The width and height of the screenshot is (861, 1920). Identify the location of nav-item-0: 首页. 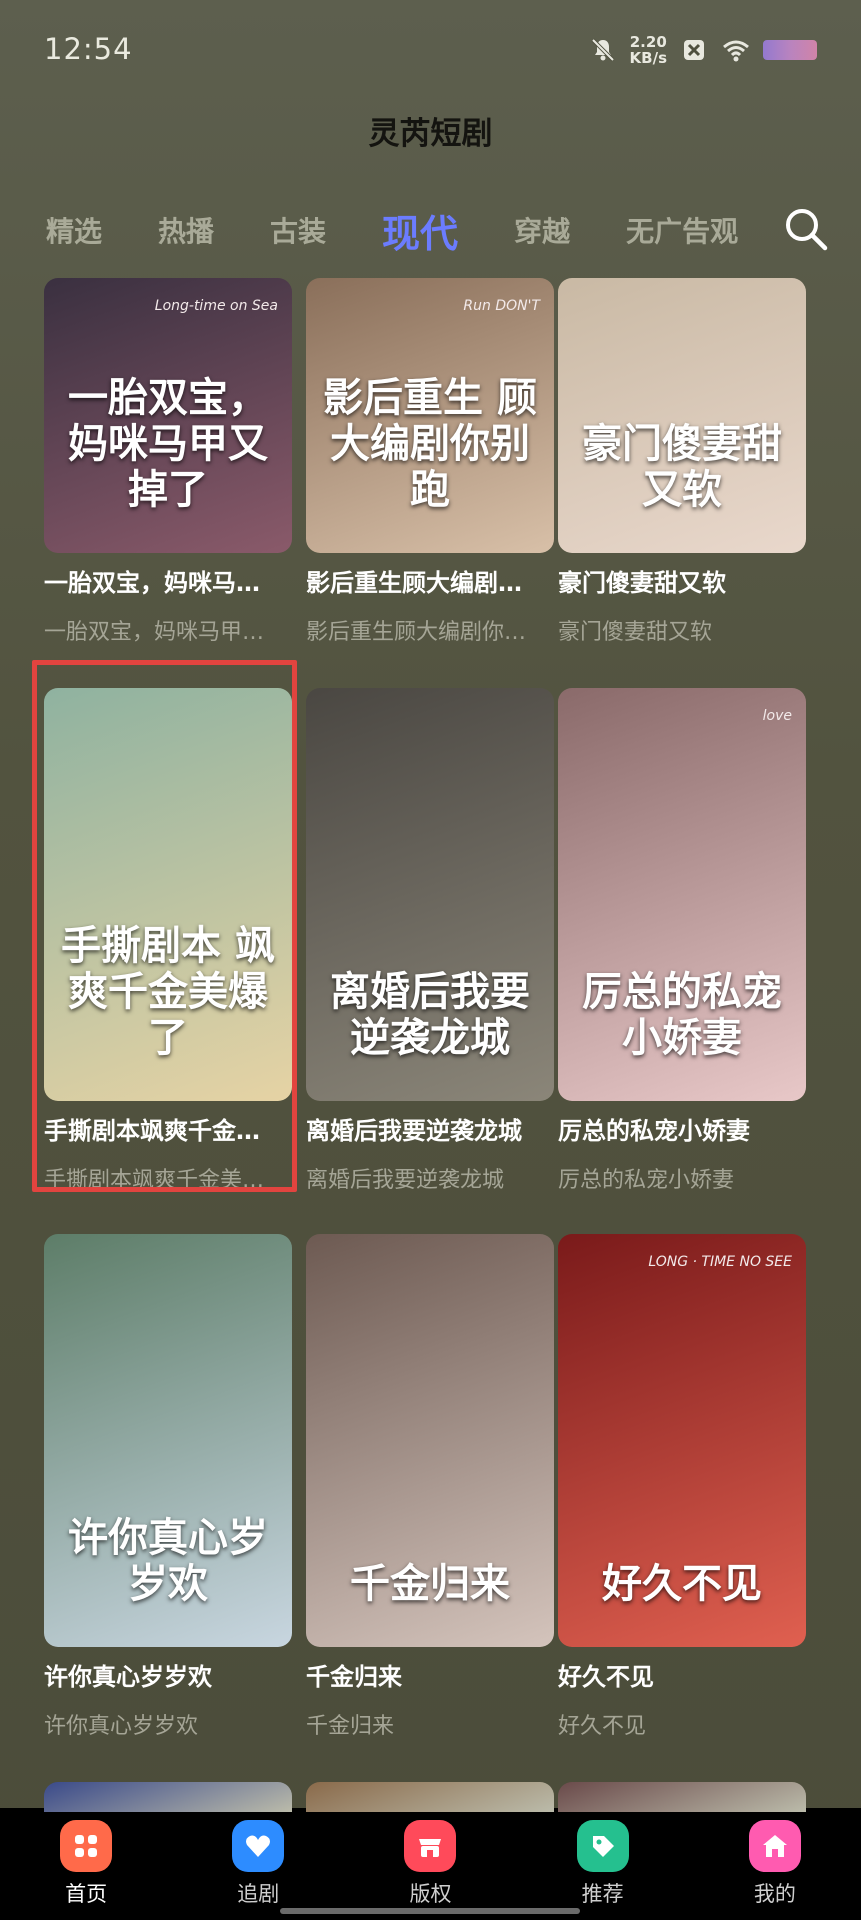
(86, 1864).